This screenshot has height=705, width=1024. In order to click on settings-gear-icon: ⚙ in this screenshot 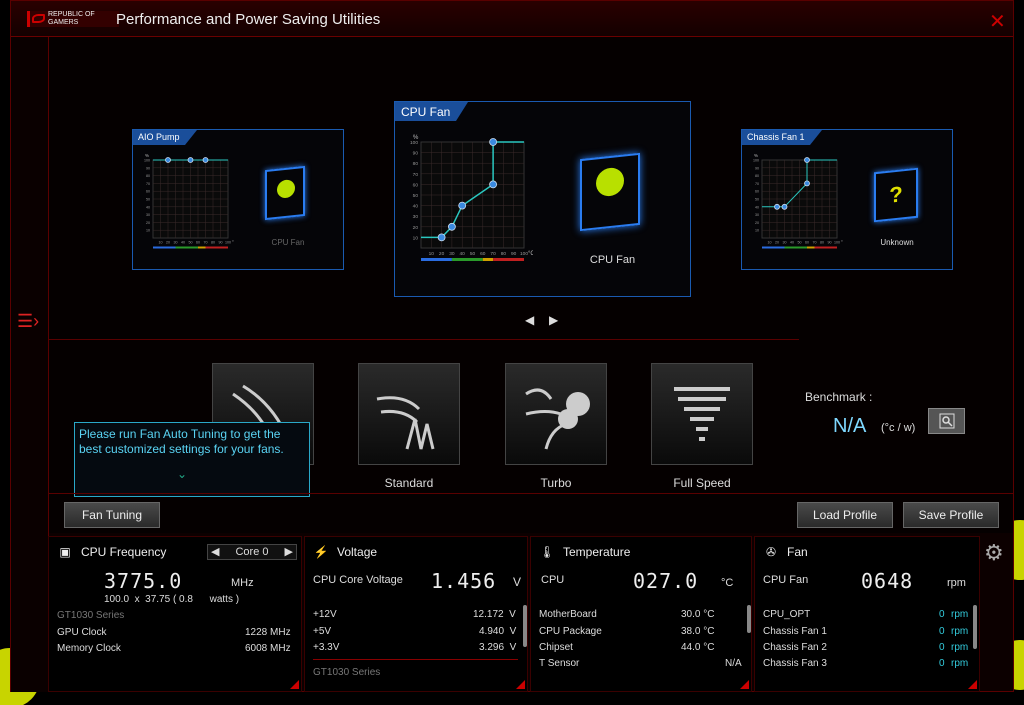, I will do `click(994, 553)`.